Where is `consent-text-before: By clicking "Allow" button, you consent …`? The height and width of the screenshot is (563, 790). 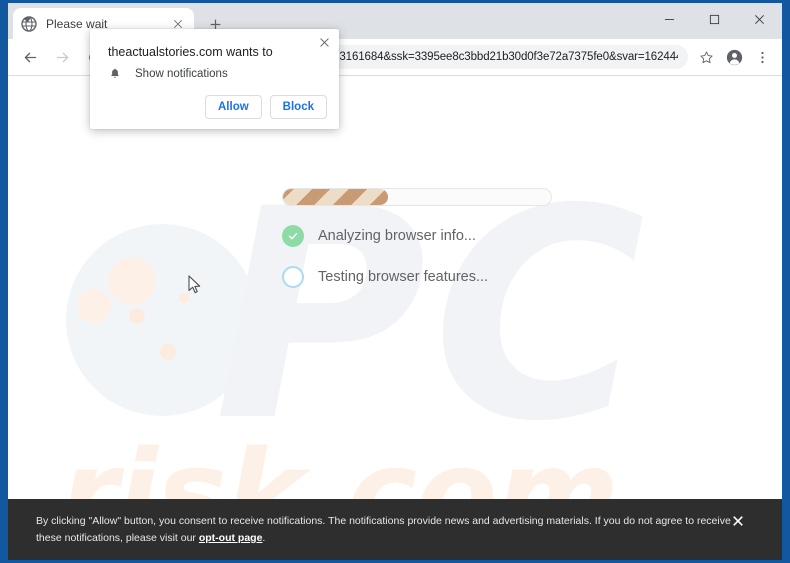 consent-text-before: By clicking "Allow" button, you consent … is located at coordinates (383, 529).